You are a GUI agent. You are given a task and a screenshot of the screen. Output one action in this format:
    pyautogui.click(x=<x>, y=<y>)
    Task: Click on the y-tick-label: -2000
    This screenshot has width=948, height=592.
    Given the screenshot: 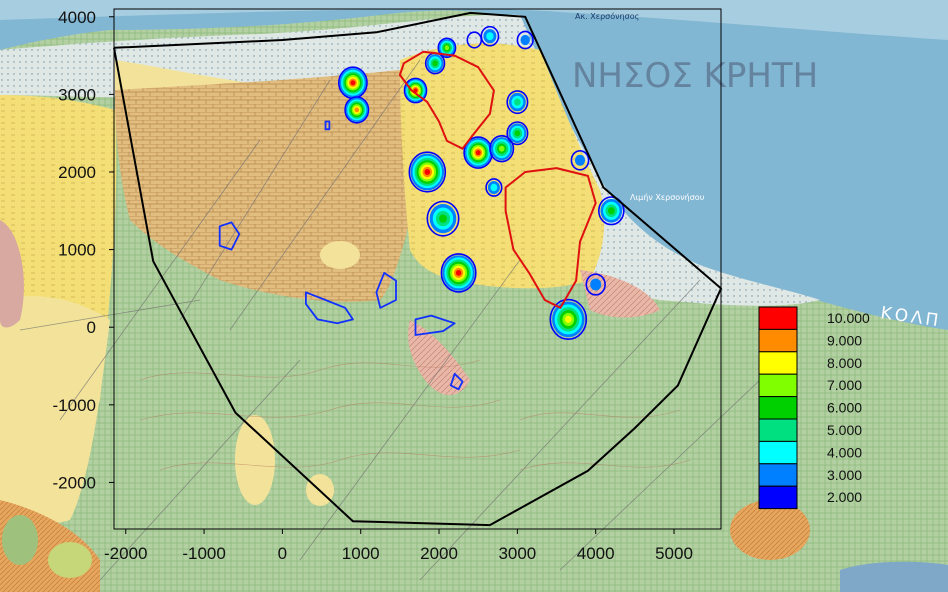 What is the action you would take?
    pyautogui.click(x=74, y=482)
    